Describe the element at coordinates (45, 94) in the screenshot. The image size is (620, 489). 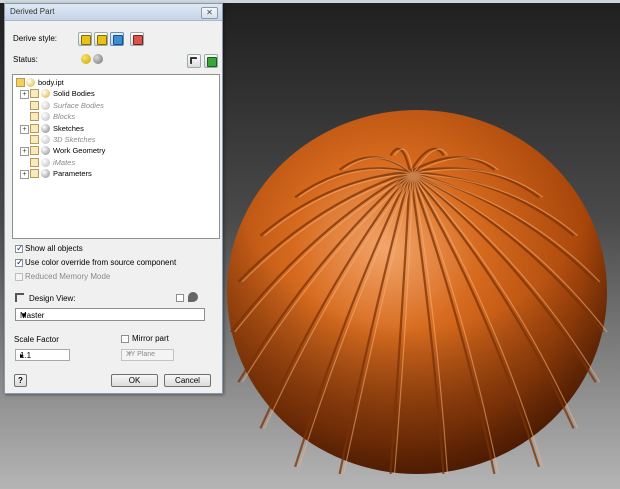
I see `solid-bodies-icon` at that location.